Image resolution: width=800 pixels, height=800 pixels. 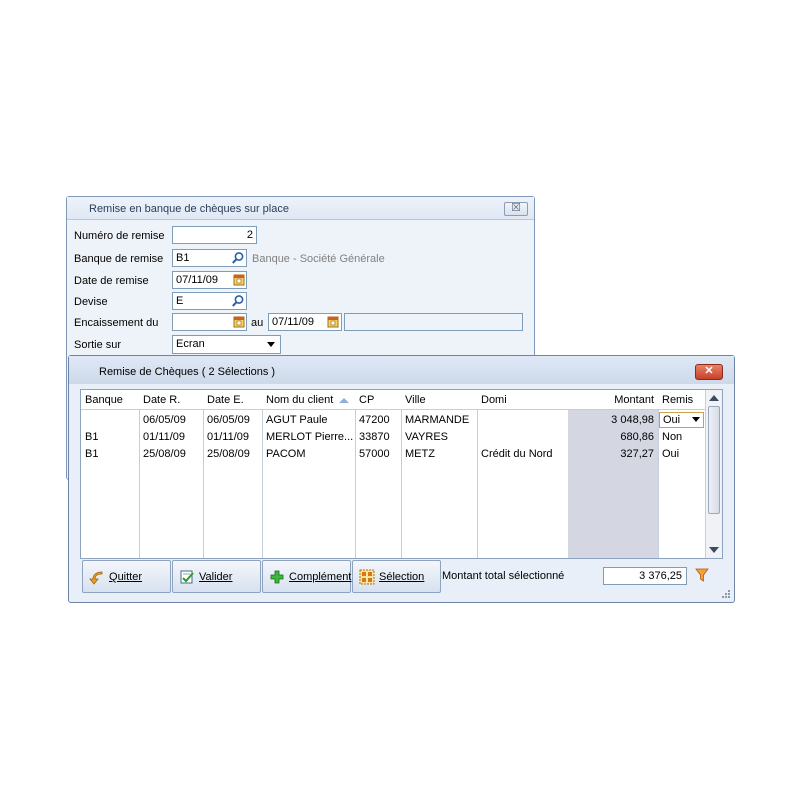 What do you see at coordinates (164, 454) in the screenshot?
I see `cell-date-r: 25/08/09` at bounding box center [164, 454].